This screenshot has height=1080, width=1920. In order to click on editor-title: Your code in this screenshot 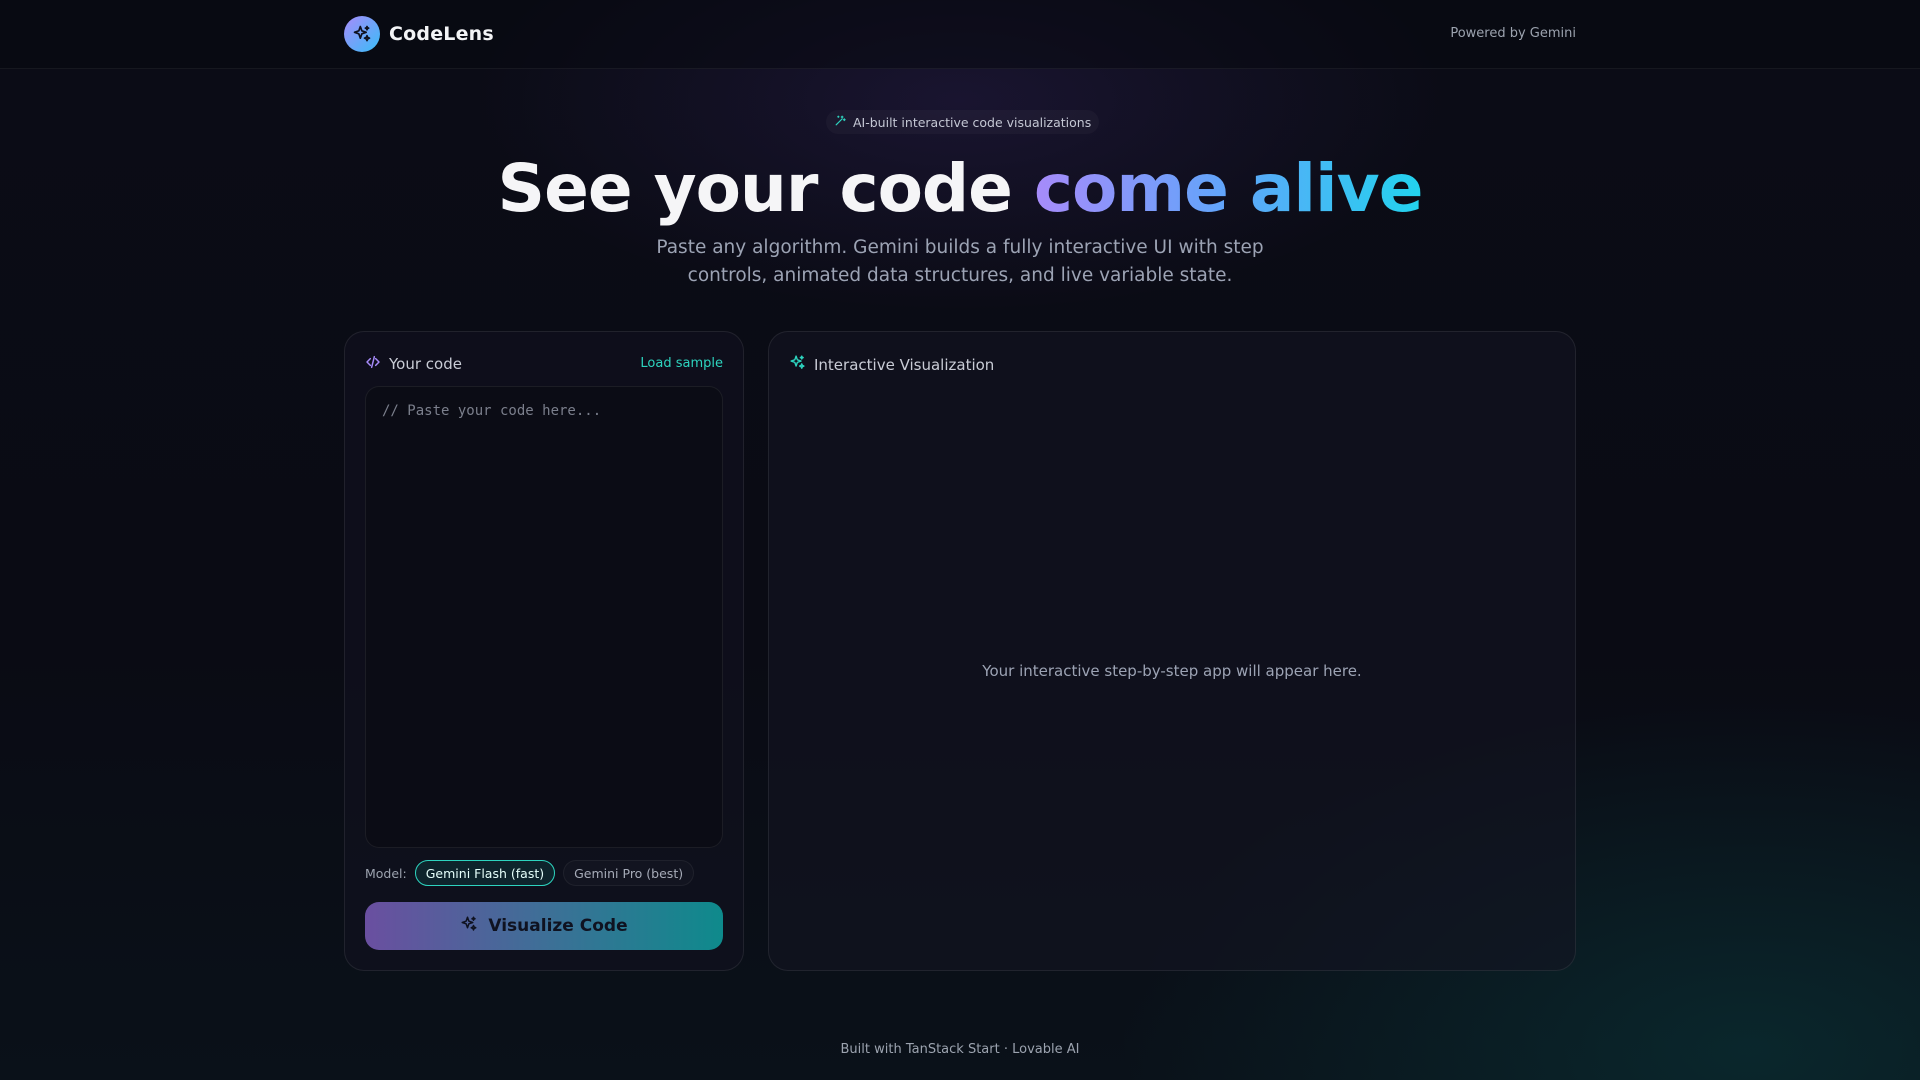, I will do `click(425, 364)`.